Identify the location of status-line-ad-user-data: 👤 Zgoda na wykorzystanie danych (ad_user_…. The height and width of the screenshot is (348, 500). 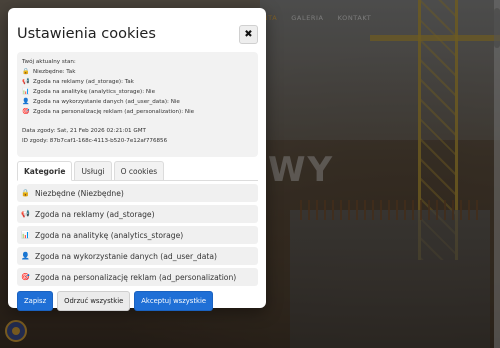
(101, 101).